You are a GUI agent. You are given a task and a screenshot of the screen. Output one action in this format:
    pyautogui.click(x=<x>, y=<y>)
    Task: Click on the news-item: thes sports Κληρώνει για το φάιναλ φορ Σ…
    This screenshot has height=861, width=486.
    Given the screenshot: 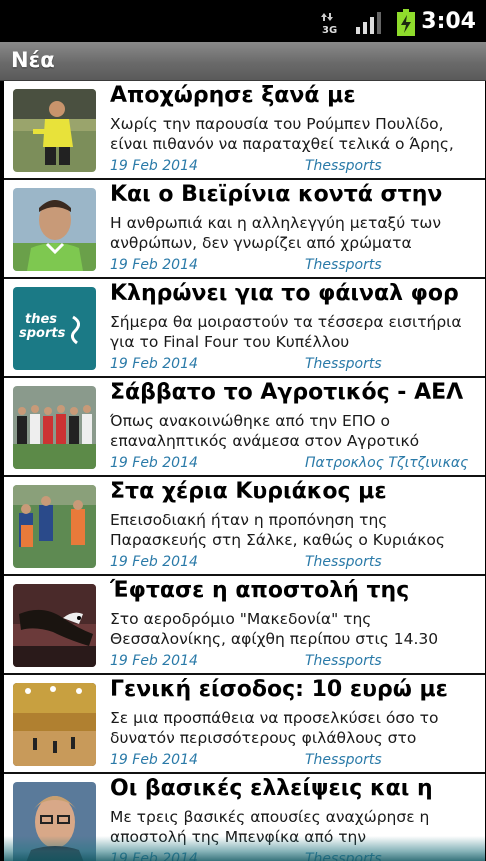 What is the action you would take?
    pyautogui.click(x=244, y=328)
    